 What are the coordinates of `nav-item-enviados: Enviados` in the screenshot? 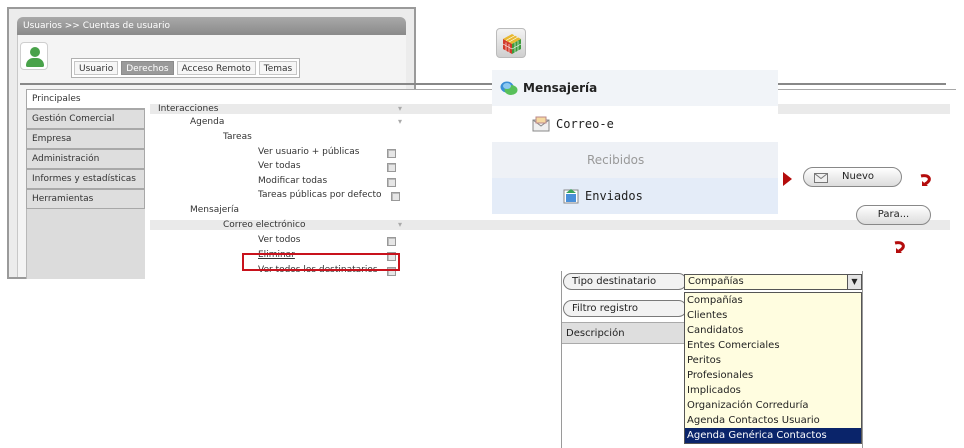 It's located at (635, 196).